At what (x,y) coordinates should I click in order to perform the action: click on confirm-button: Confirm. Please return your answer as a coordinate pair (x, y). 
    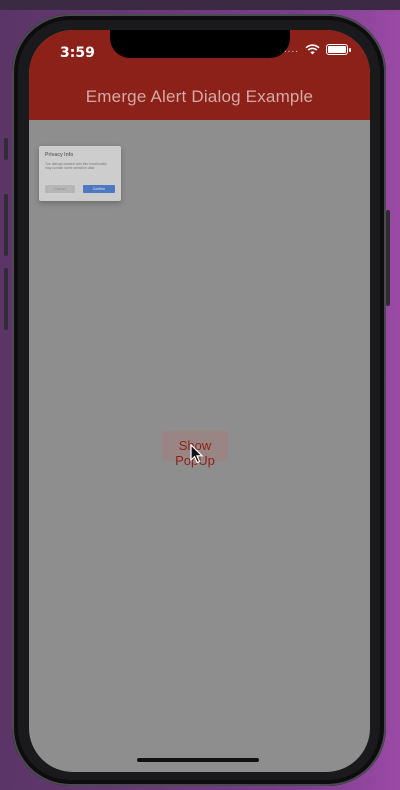
    Looking at the image, I should click on (99, 189).